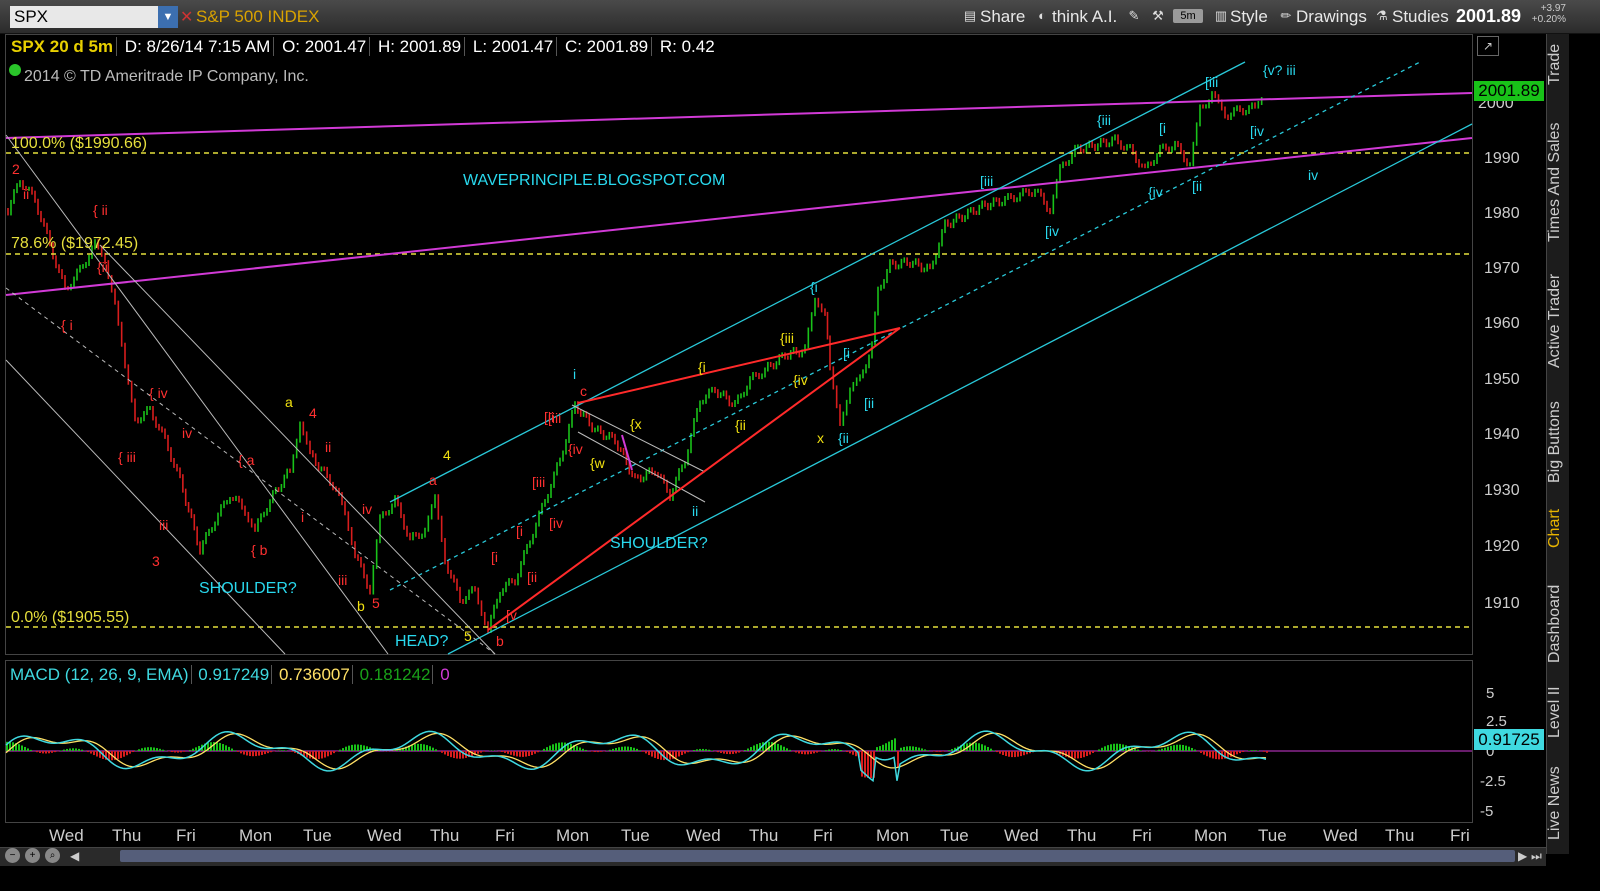 The height and width of the screenshot is (891, 1600). I want to click on tab-chart: Chart, so click(1557, 528).